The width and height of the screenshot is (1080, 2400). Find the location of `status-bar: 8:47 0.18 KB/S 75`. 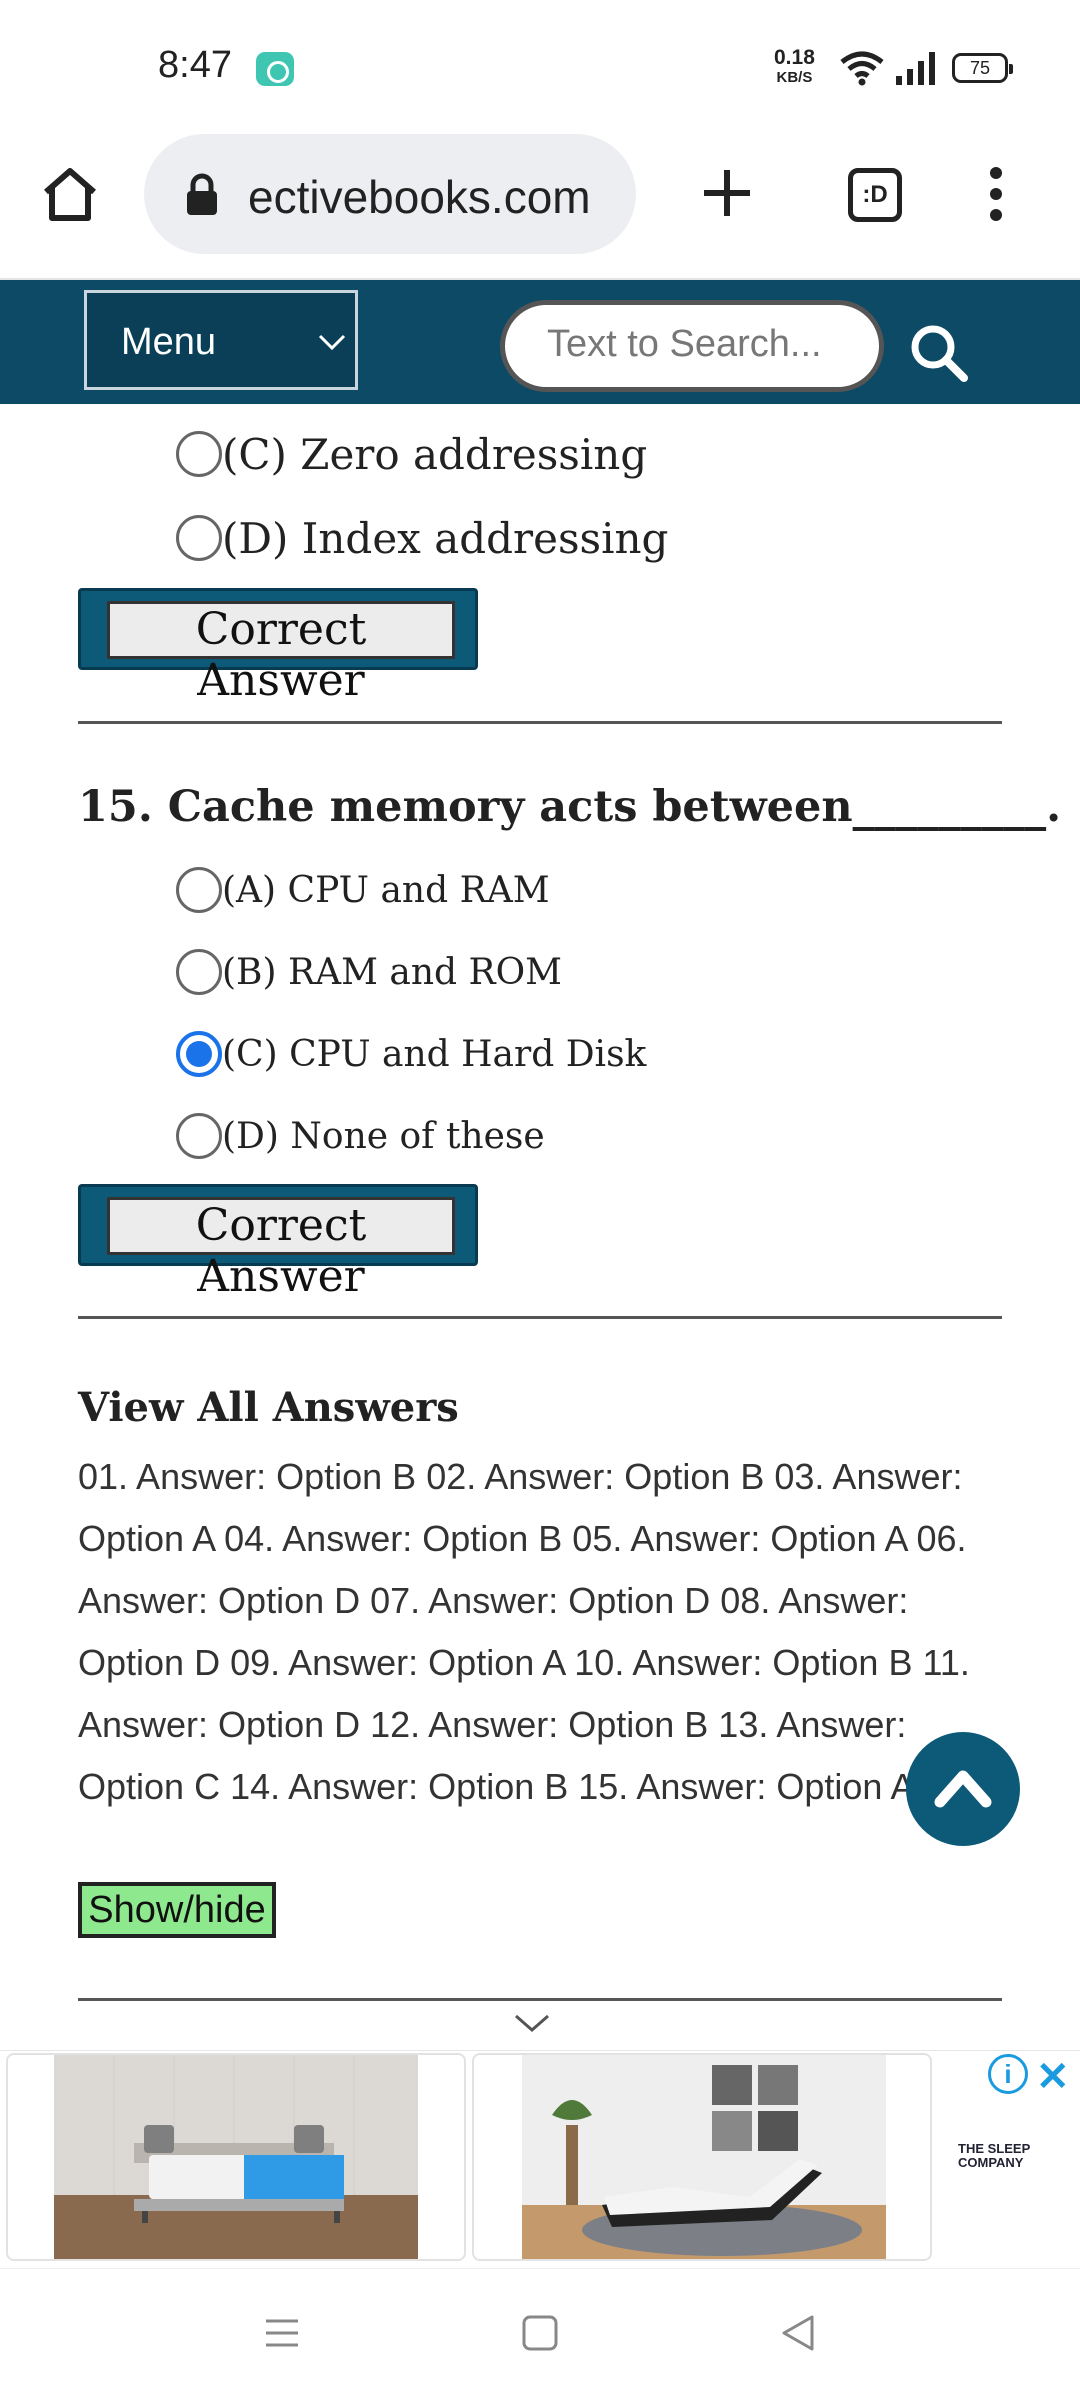

status-bar: 8:47 0.18 KB/S 75 is located at coordinates (540, 65).